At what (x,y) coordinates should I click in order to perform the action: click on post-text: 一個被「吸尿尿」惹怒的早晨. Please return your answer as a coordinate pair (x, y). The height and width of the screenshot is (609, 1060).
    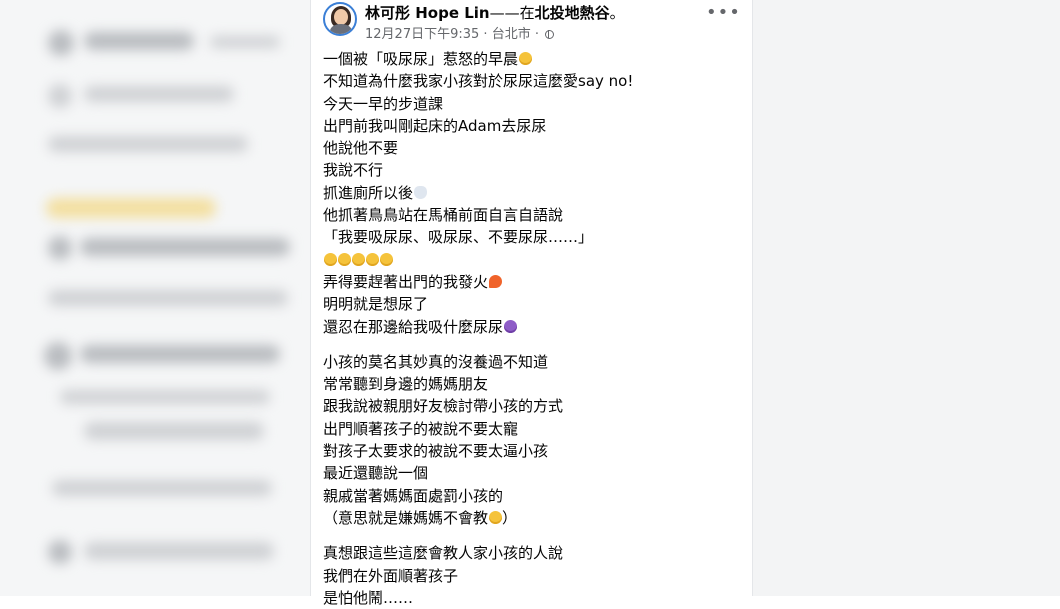
    Looking at the image, I should click on (421, 59).